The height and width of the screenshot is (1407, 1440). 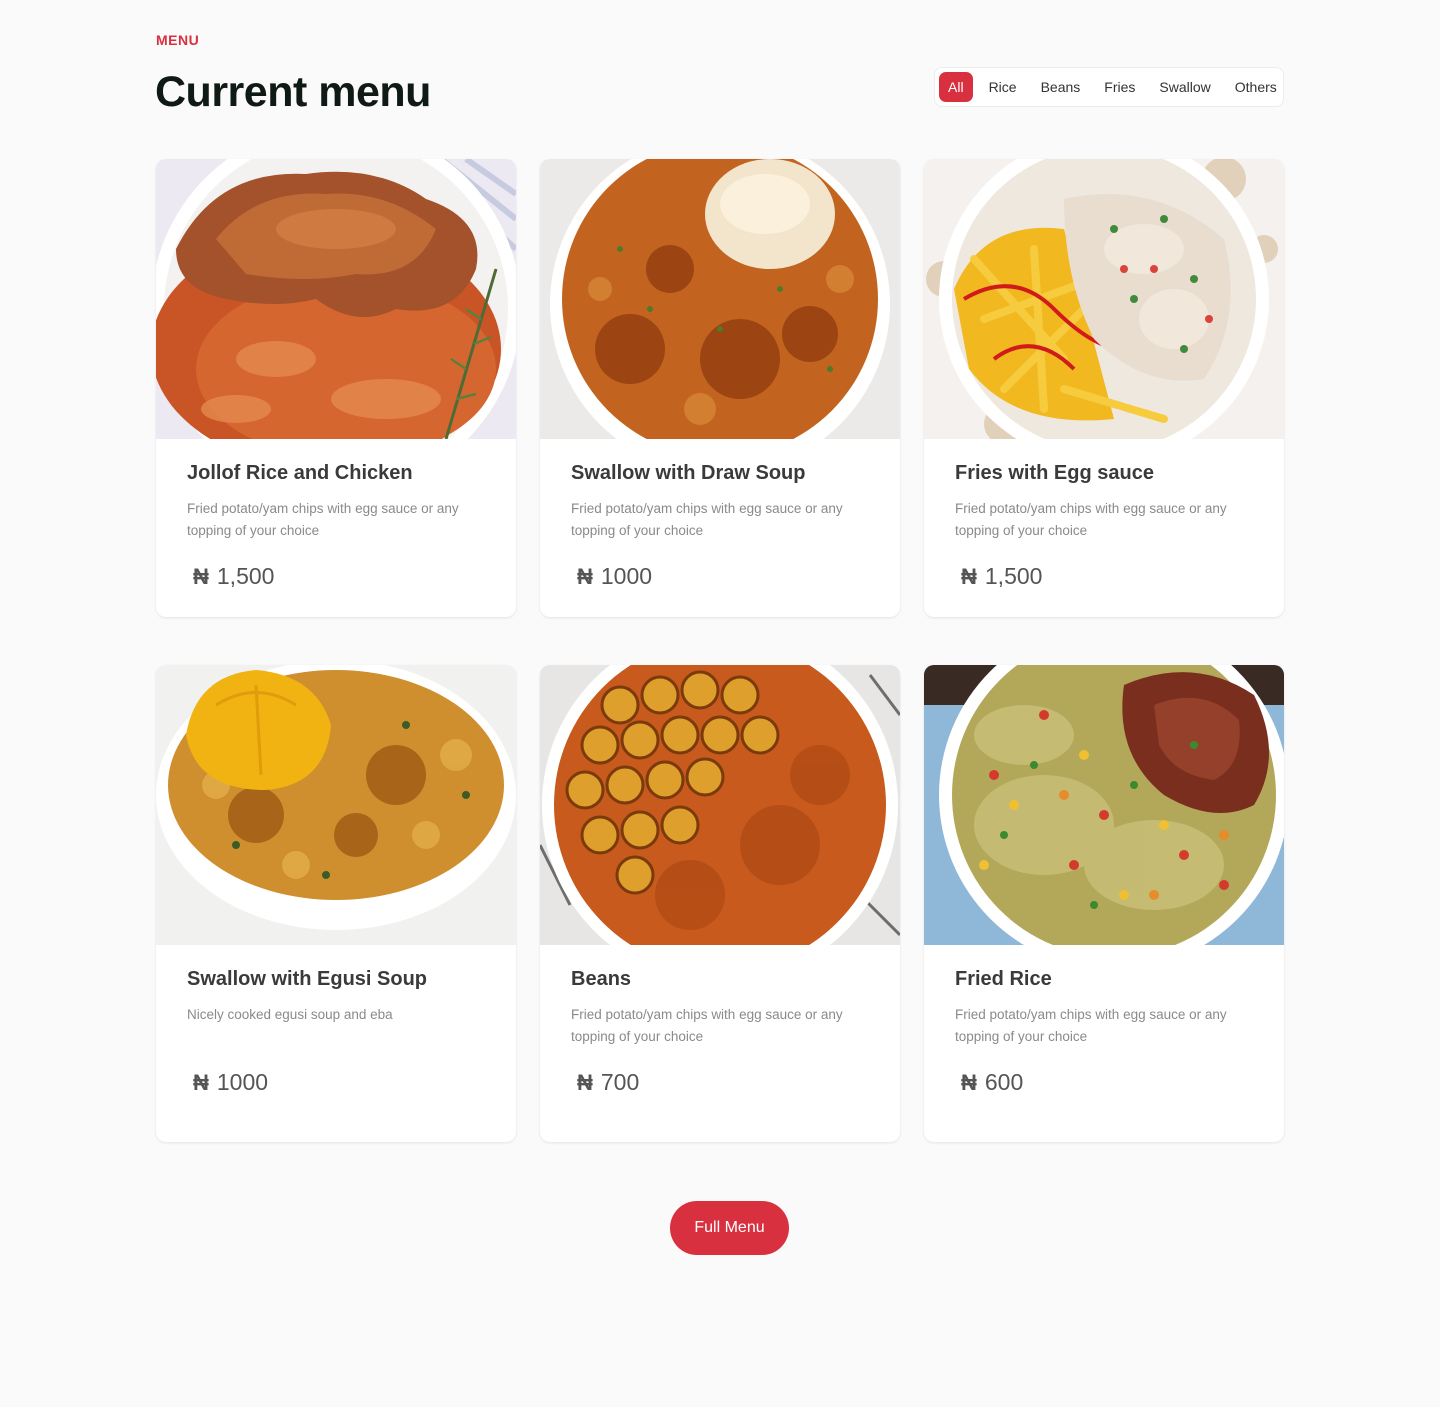 What do you see at coordinates (307, 979) in the screenshot?
I see `item-title: Swallow with Egusi Soup` at bounding box center [307, 979].